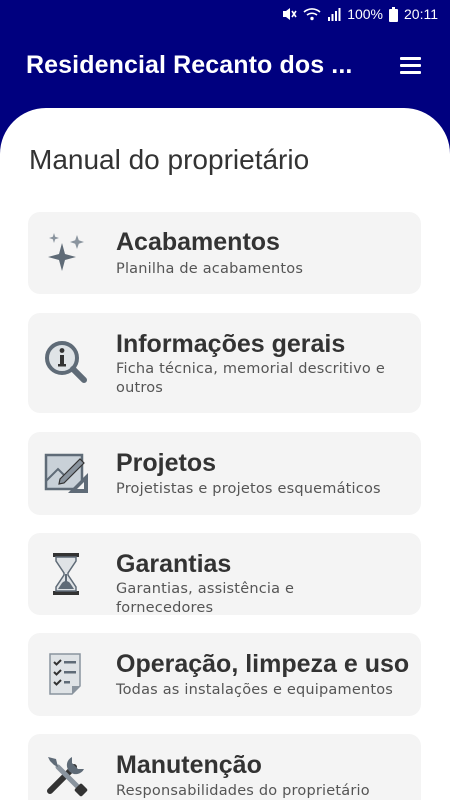 Image resolution: width=450 pixels, height=800 pixels. Describe the element at coordinates (205, 598) in the screenshot. I see `card-subtitle: Garantias, assistência e fornecedores` at that location.